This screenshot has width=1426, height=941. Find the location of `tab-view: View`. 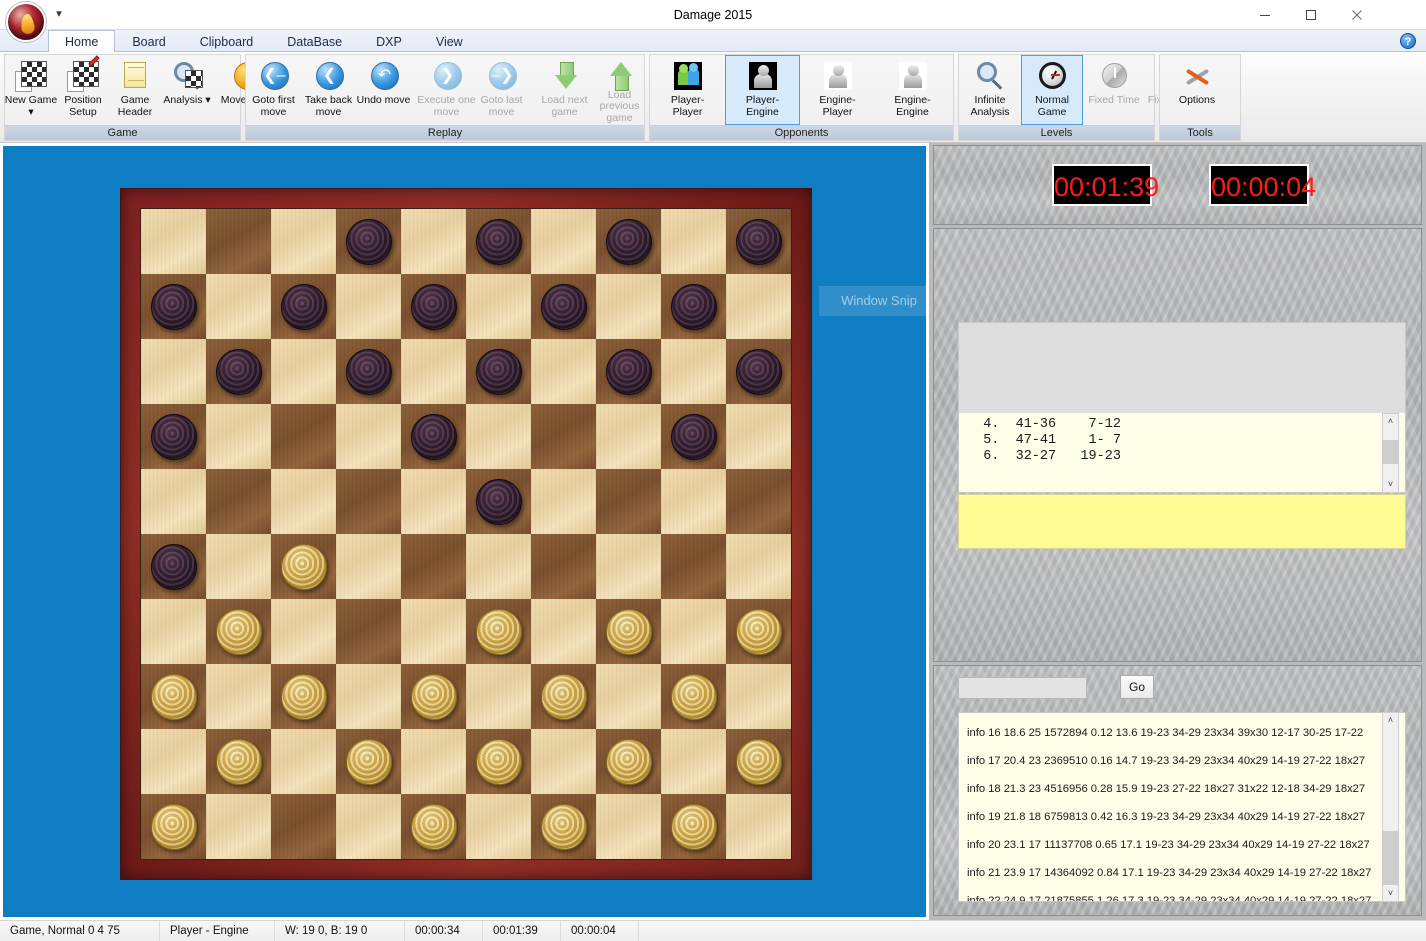

tab-view: View is located at coordinates (449, 41).